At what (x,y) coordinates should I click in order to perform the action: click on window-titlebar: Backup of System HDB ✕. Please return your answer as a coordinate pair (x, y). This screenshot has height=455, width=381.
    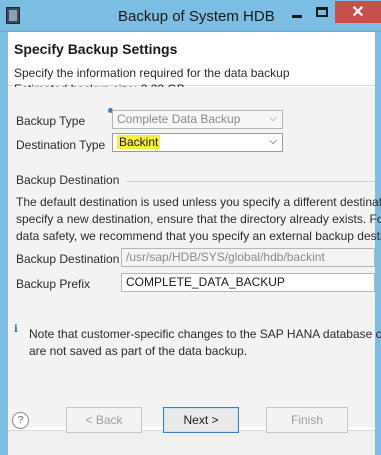
    Looking at the image, I should click on (190, 16).